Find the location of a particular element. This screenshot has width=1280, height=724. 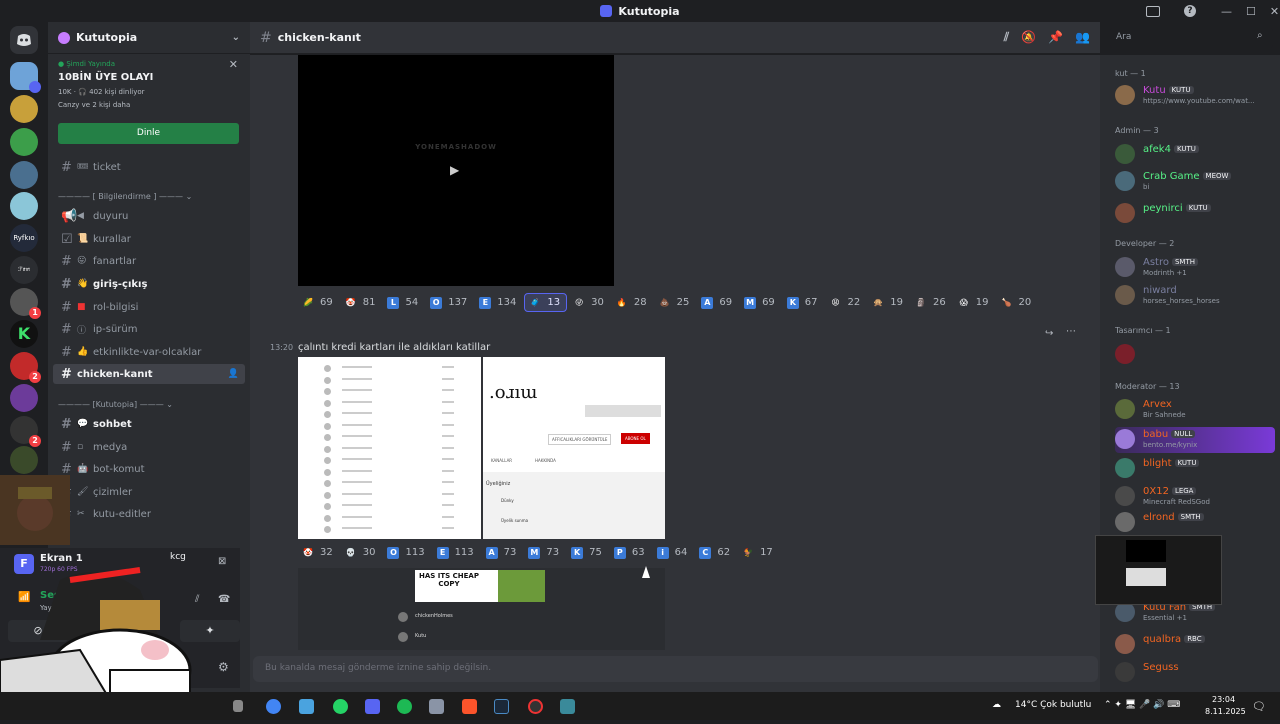

reaction-chip: C 62 is located at coordinates (715, 552).